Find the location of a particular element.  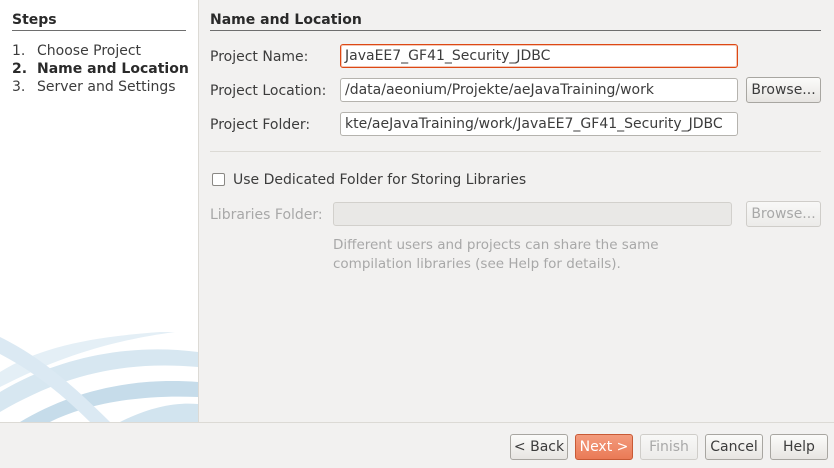

cancel-button: Cancel is located at coordinates (734, 447).